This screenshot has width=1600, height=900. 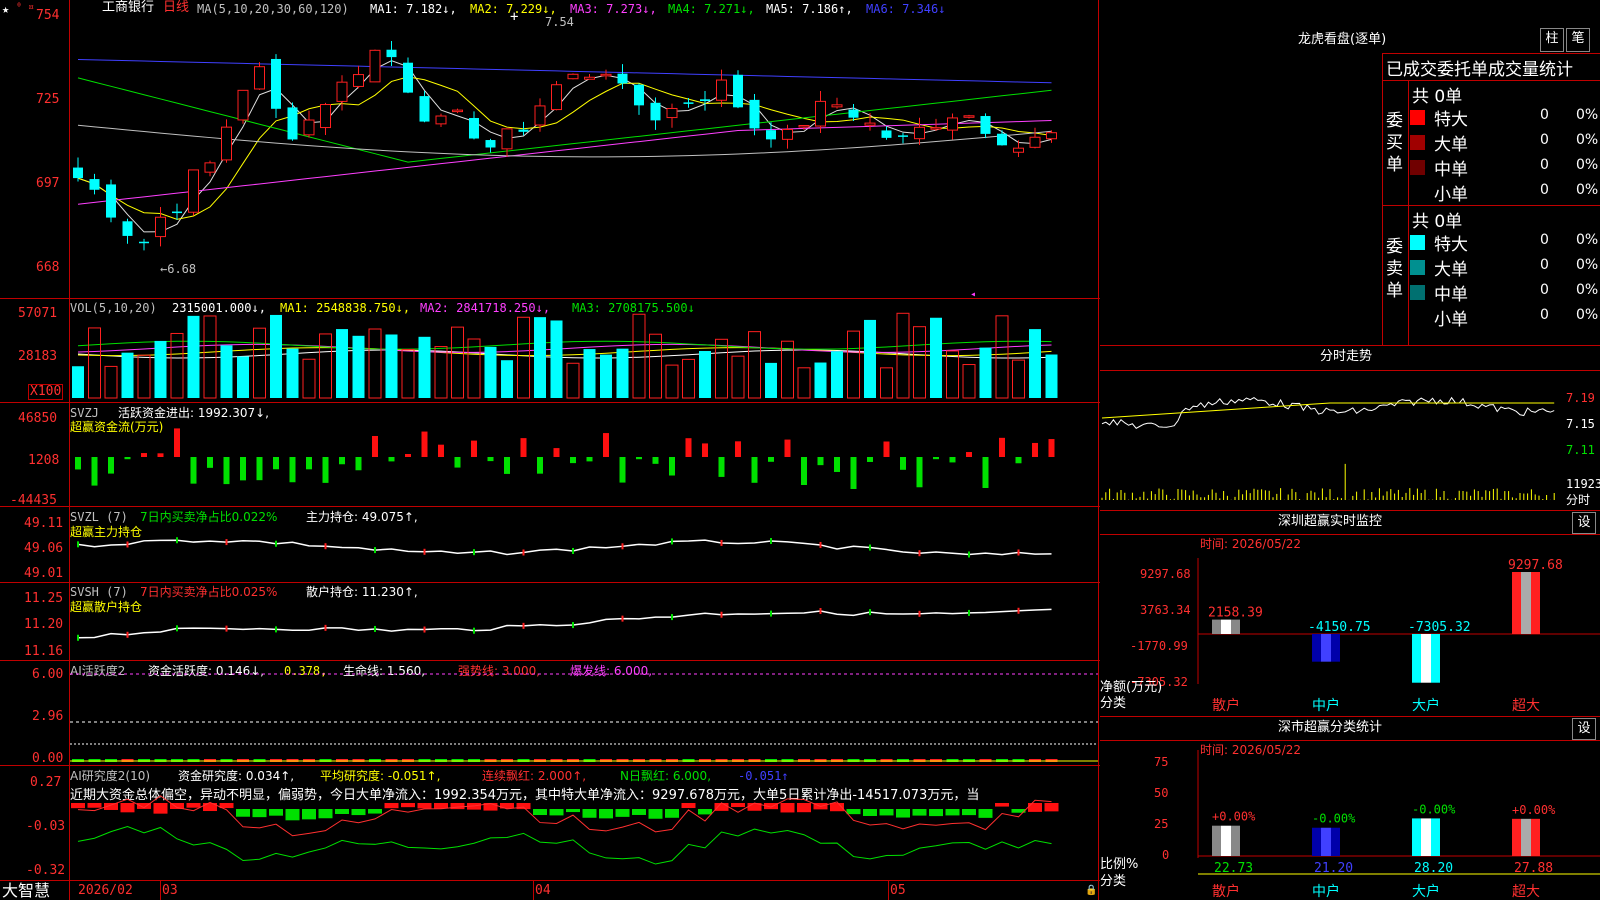 I want to click on category-label: 散户, so click(x=1226, y=705).